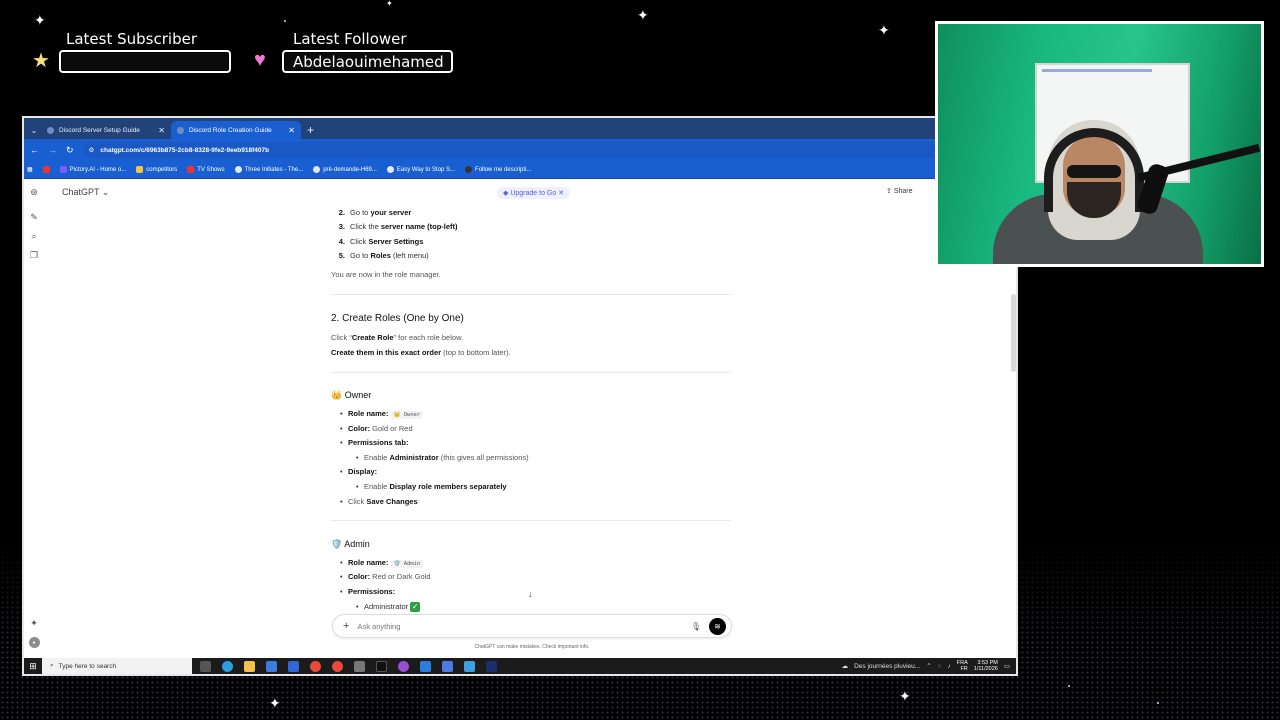 This screenshot has width=1280, height=720. Describe the element at coordinates (530, 594) in the screenshot. I see `scroll-down-button: ↓` at that location.